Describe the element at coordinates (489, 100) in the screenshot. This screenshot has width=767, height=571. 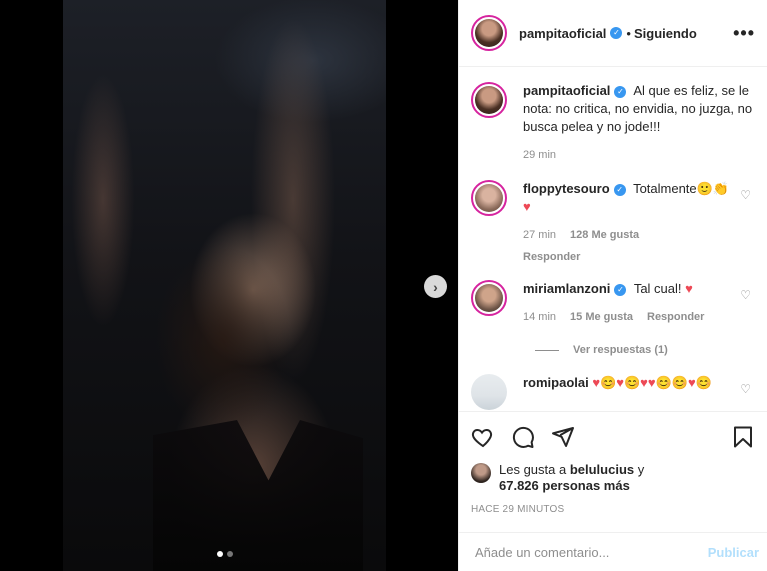
I see `caption-avatar` at that location.